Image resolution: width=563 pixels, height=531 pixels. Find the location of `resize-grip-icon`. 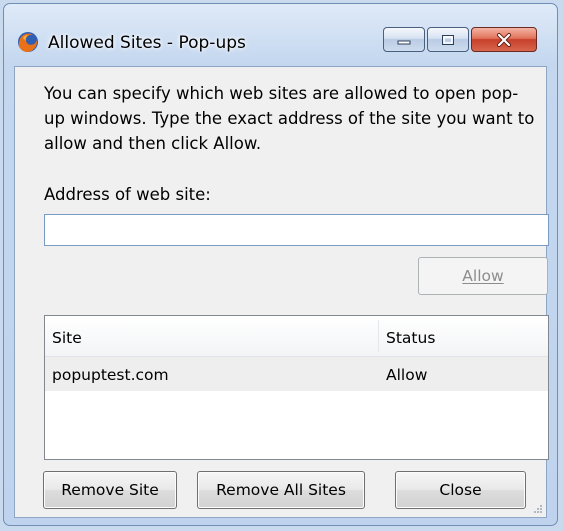

resize-grip-icon is located at coordinates (538, 509).